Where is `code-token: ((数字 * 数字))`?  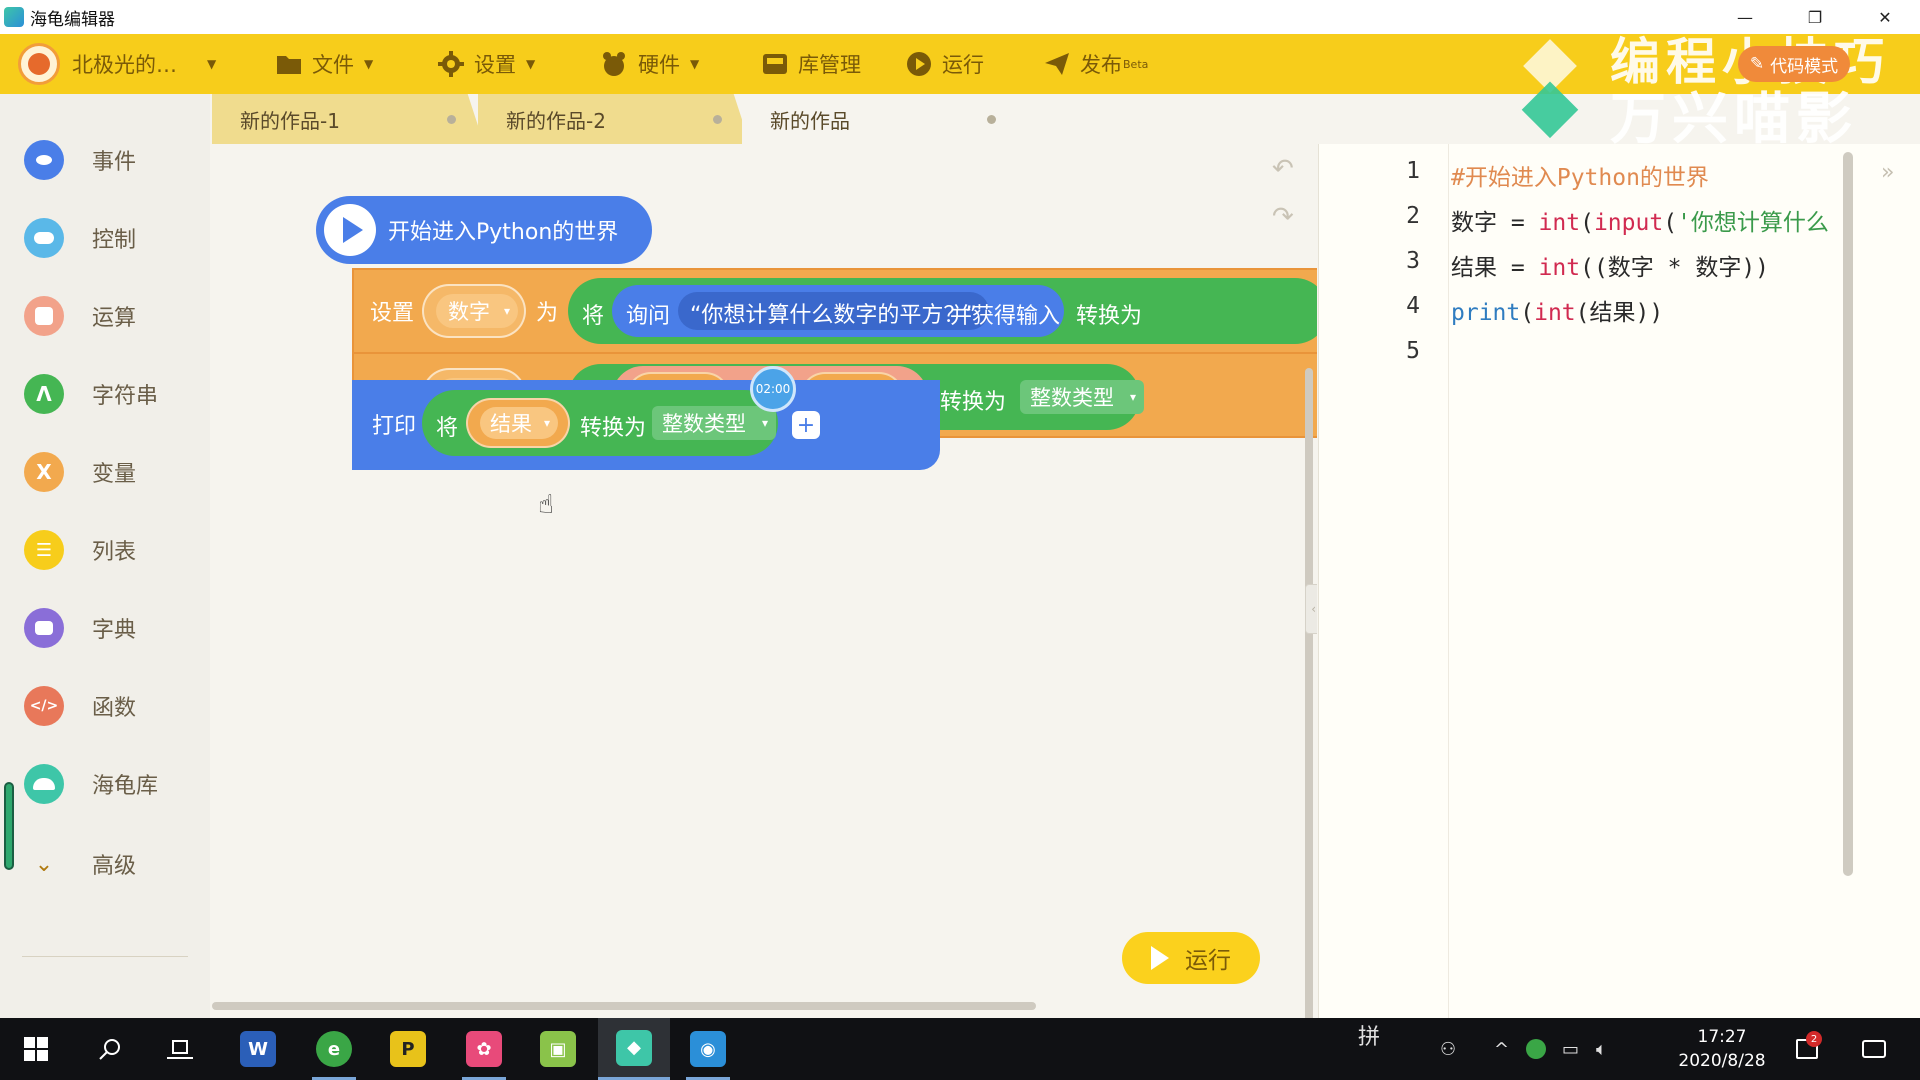
code-token: ((数字 * 数字)) is located at coordinates (1675, 268).